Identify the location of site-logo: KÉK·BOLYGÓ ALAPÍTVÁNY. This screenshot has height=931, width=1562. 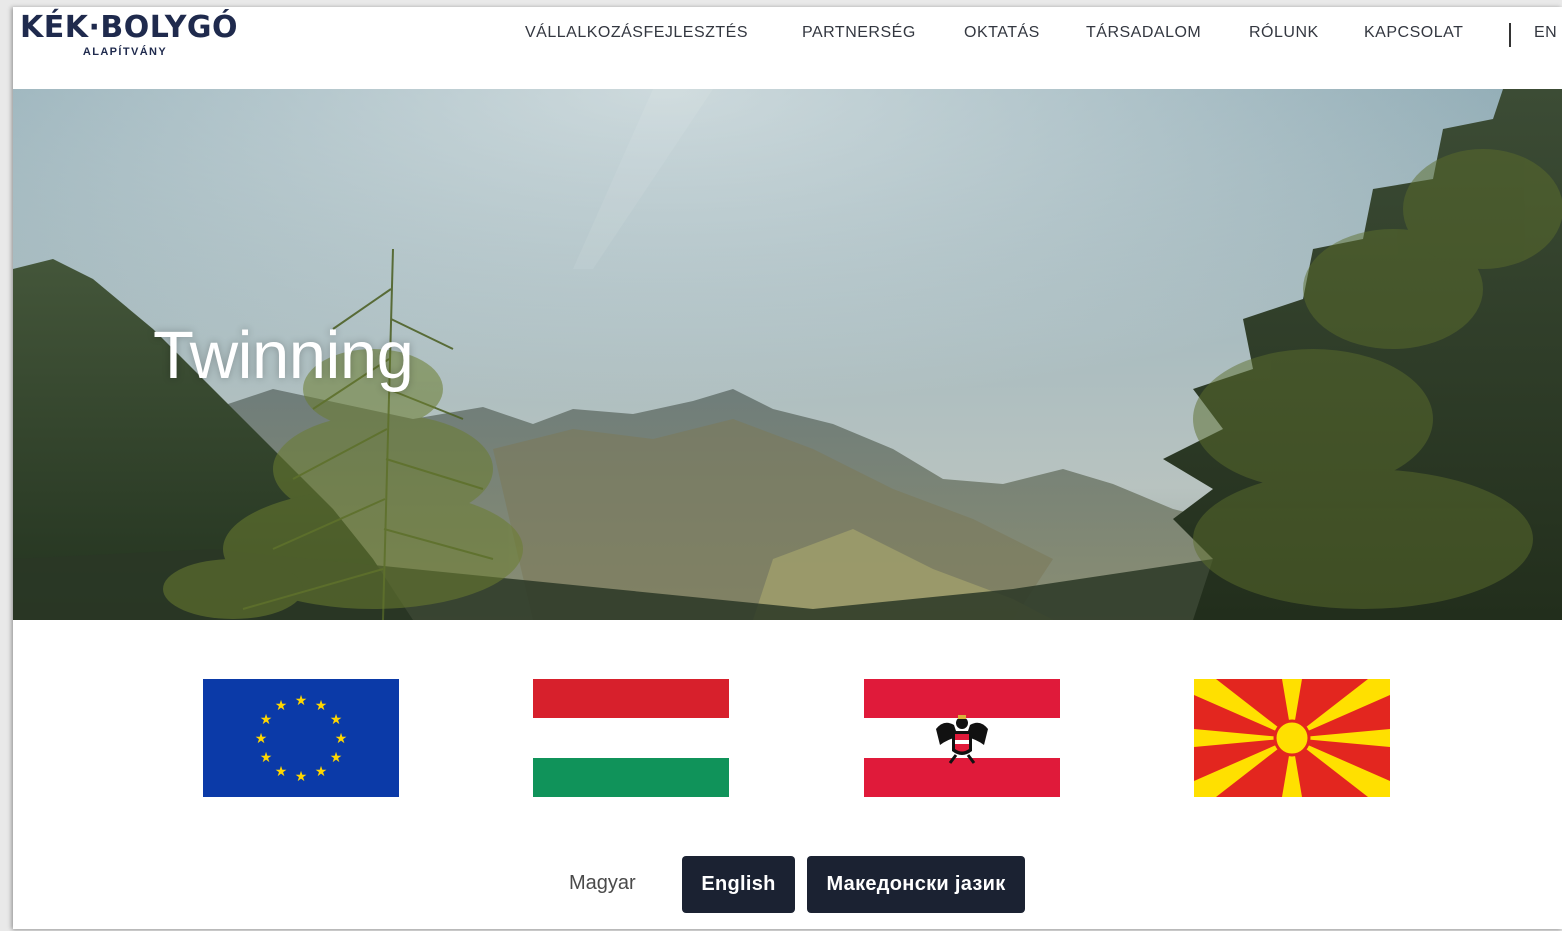
(129, 38).